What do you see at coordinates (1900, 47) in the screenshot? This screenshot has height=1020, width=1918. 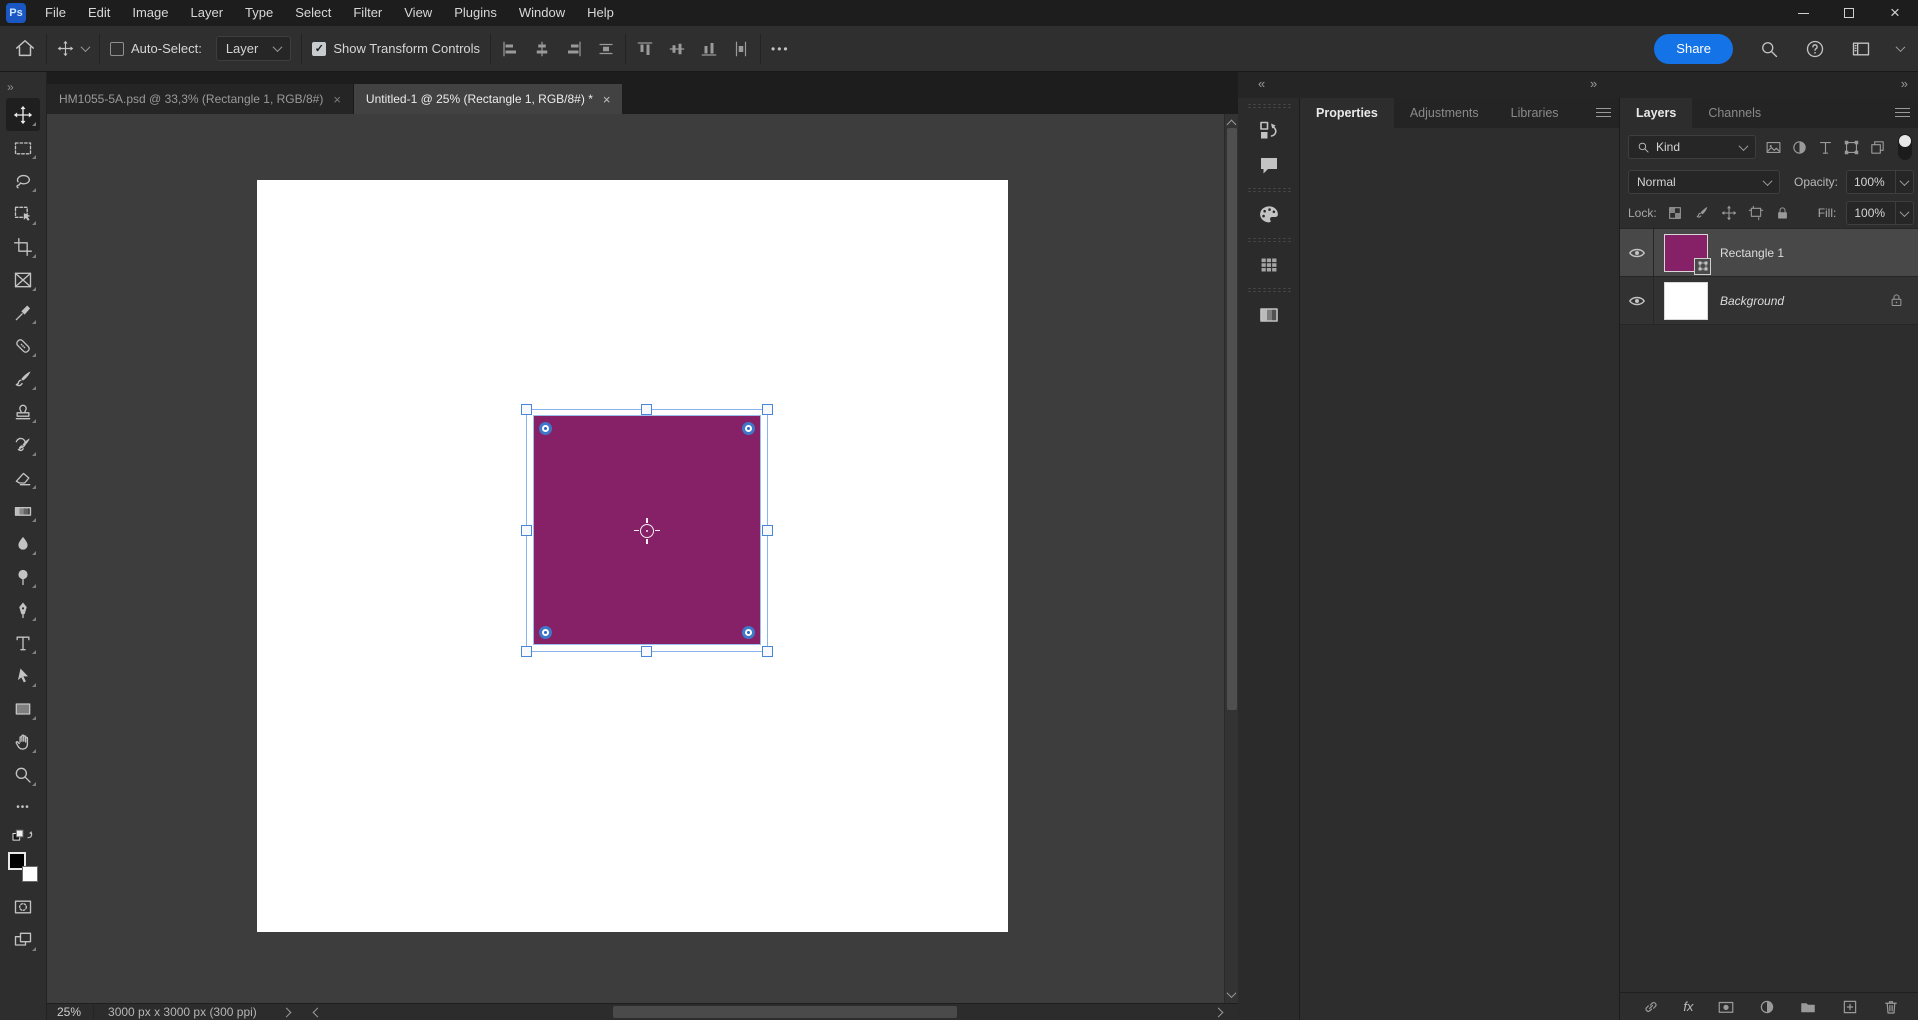 I see `chevron-down-icon` at bounding box center [1900, 47].